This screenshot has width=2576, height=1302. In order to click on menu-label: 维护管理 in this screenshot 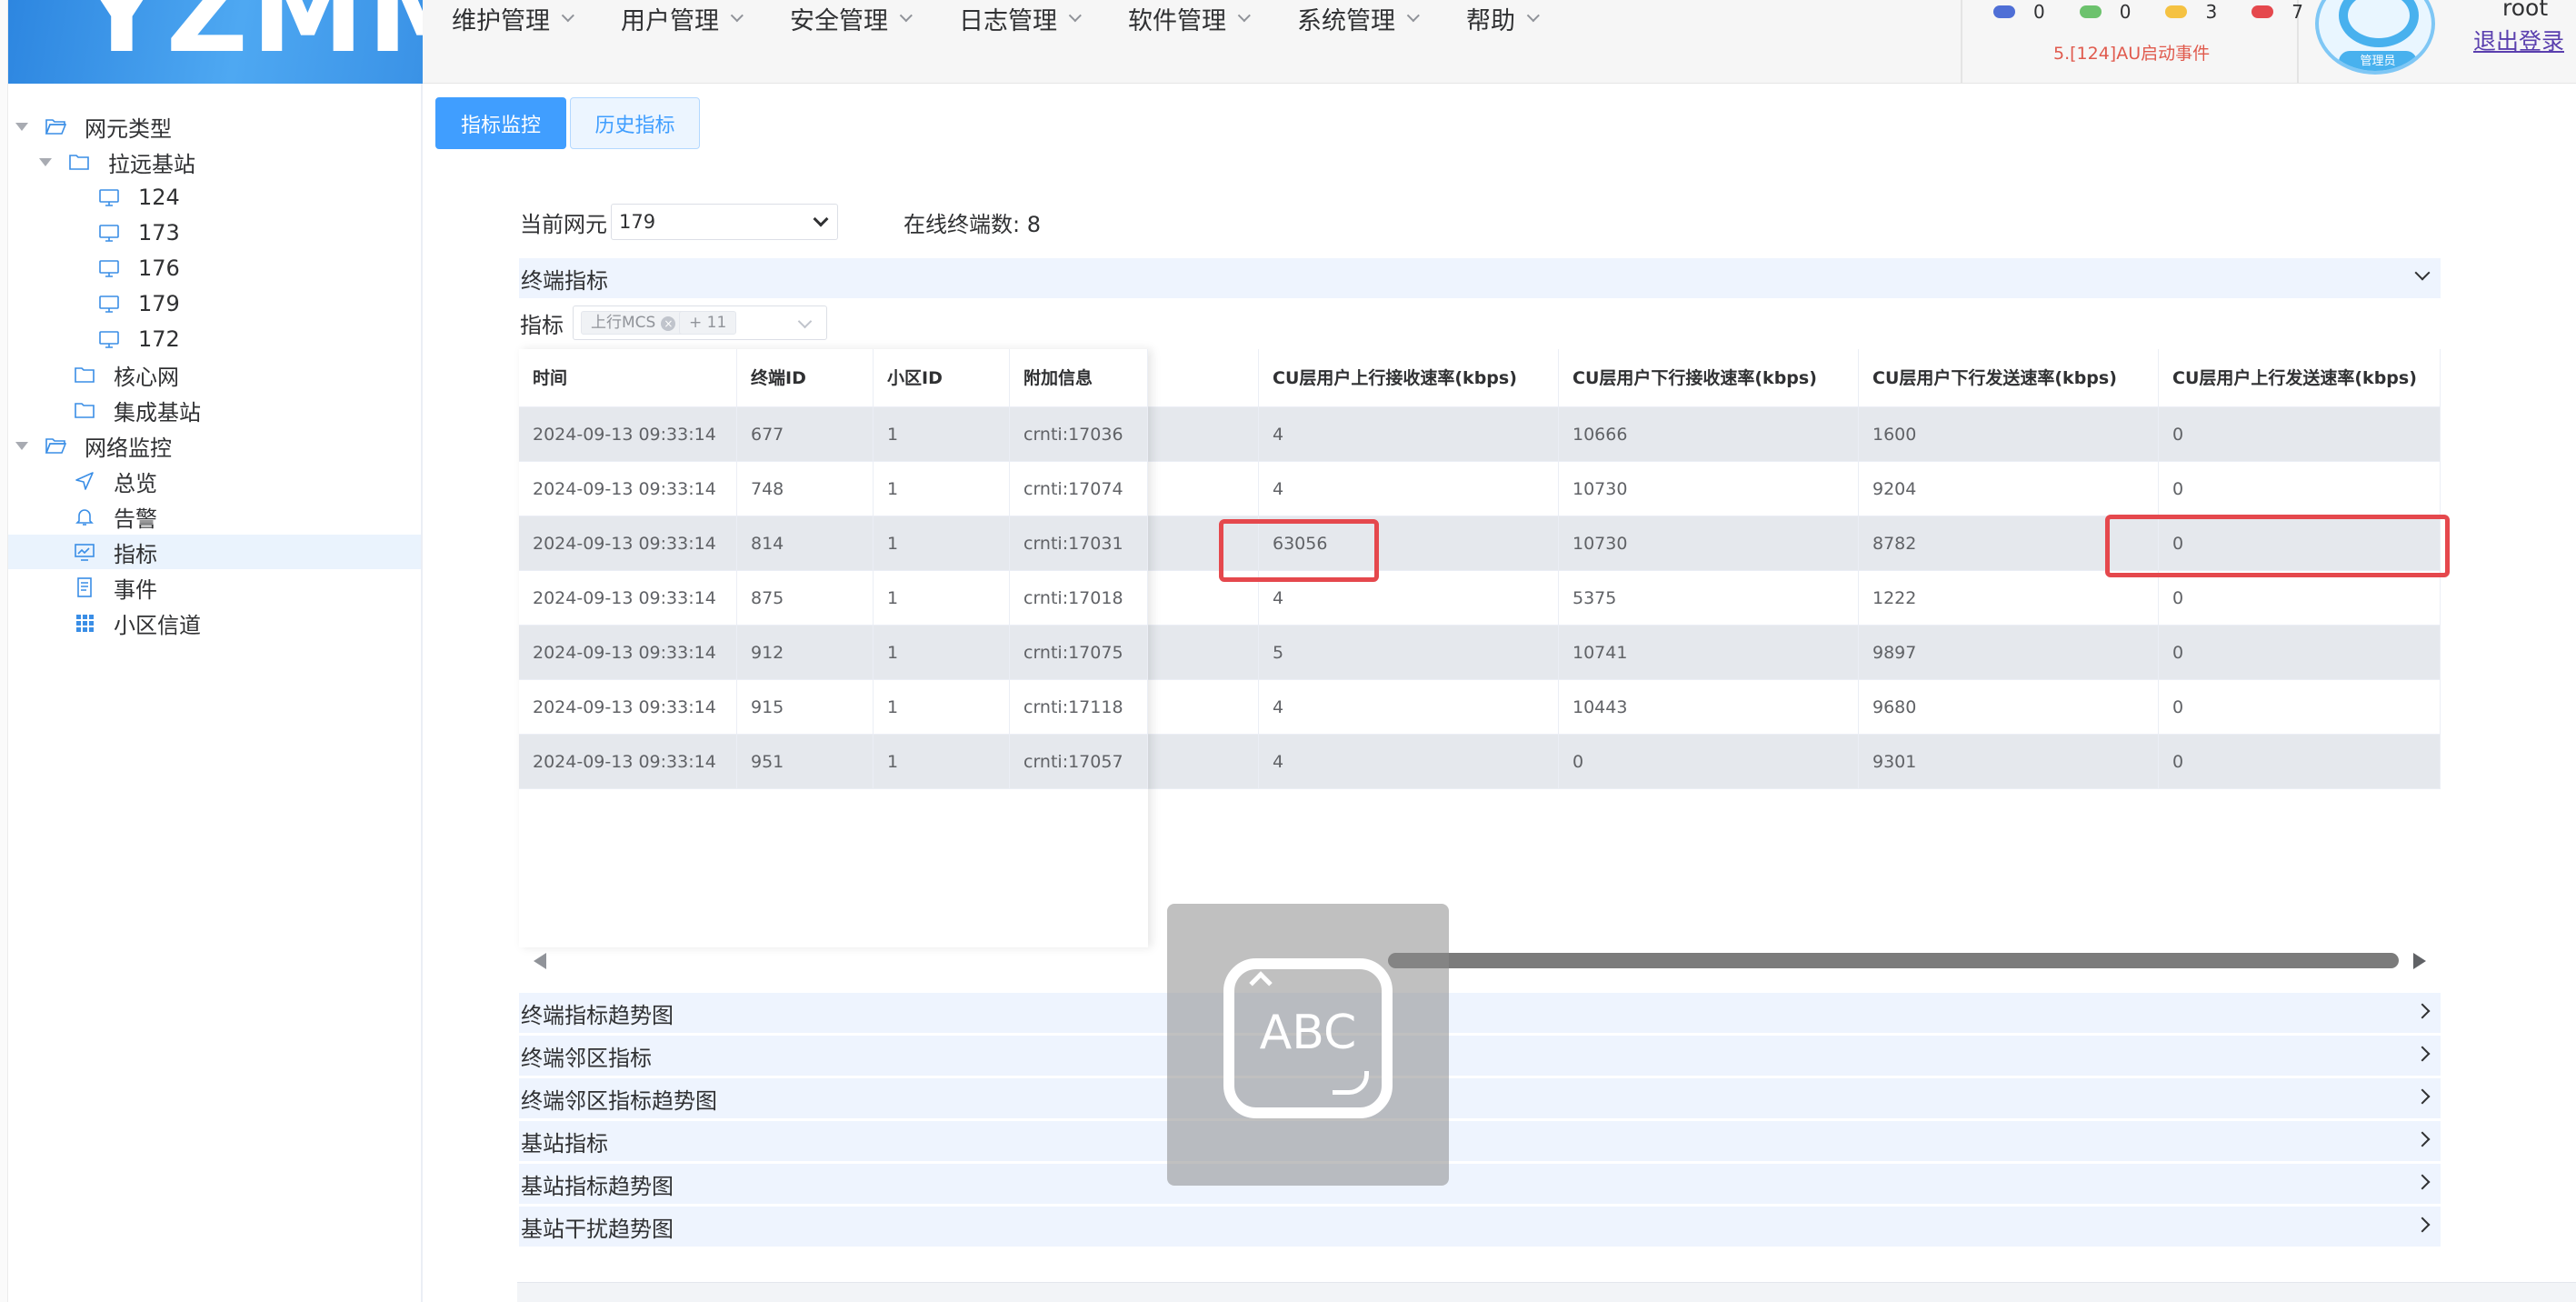, I will do `click(501, 20)`.